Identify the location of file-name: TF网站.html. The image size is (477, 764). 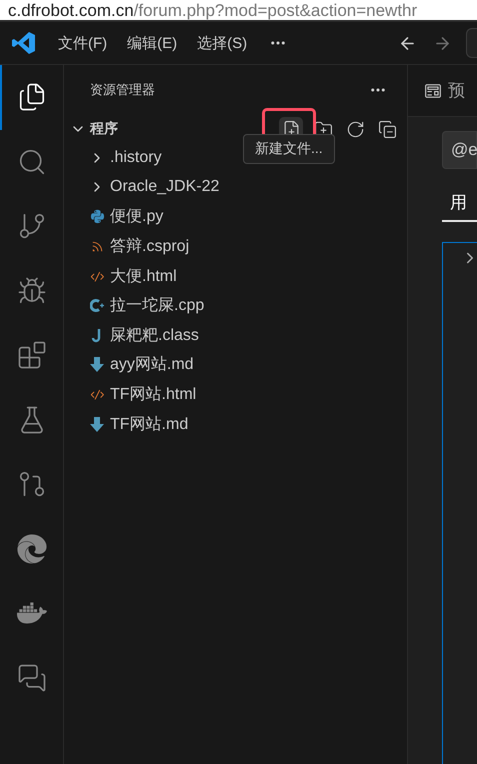
(153, 395).